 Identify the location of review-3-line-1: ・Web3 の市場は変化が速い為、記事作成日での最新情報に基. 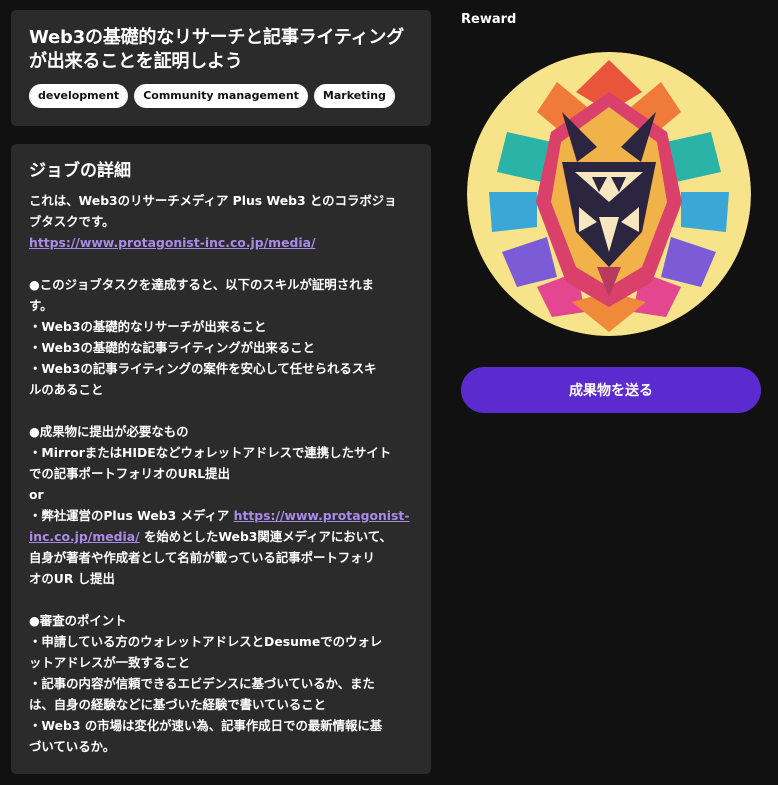
(206, 725).